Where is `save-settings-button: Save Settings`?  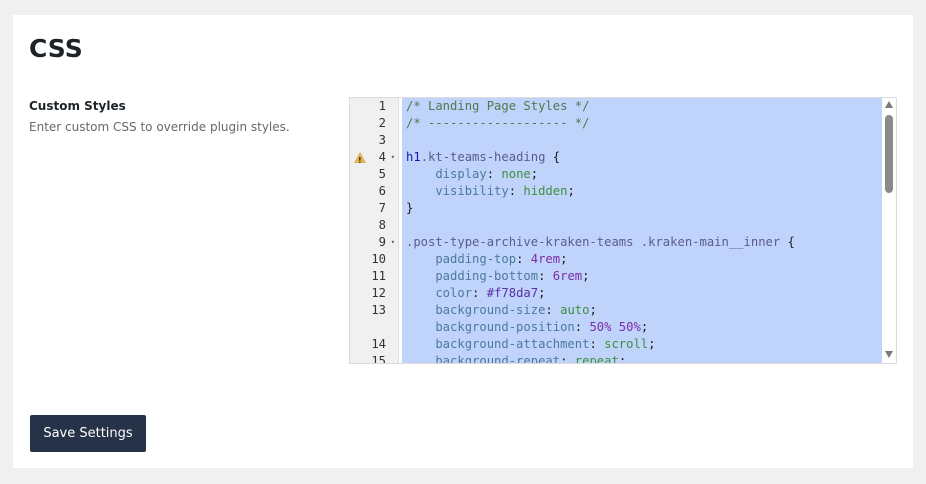
save-settings-button: Save Settings is located at coordinates (88, 433).